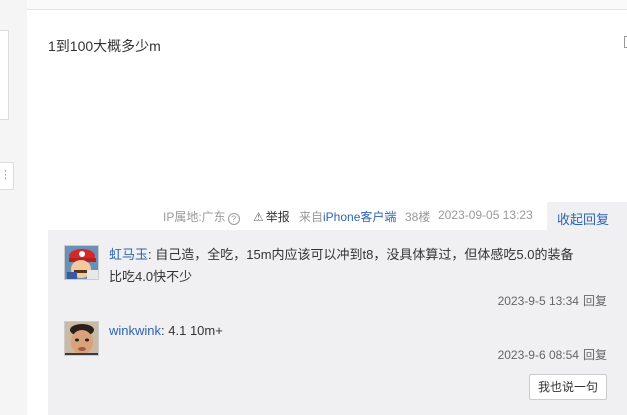 The image size is (627, 415). I want to click on left-panel-edge, so click(4, 75).